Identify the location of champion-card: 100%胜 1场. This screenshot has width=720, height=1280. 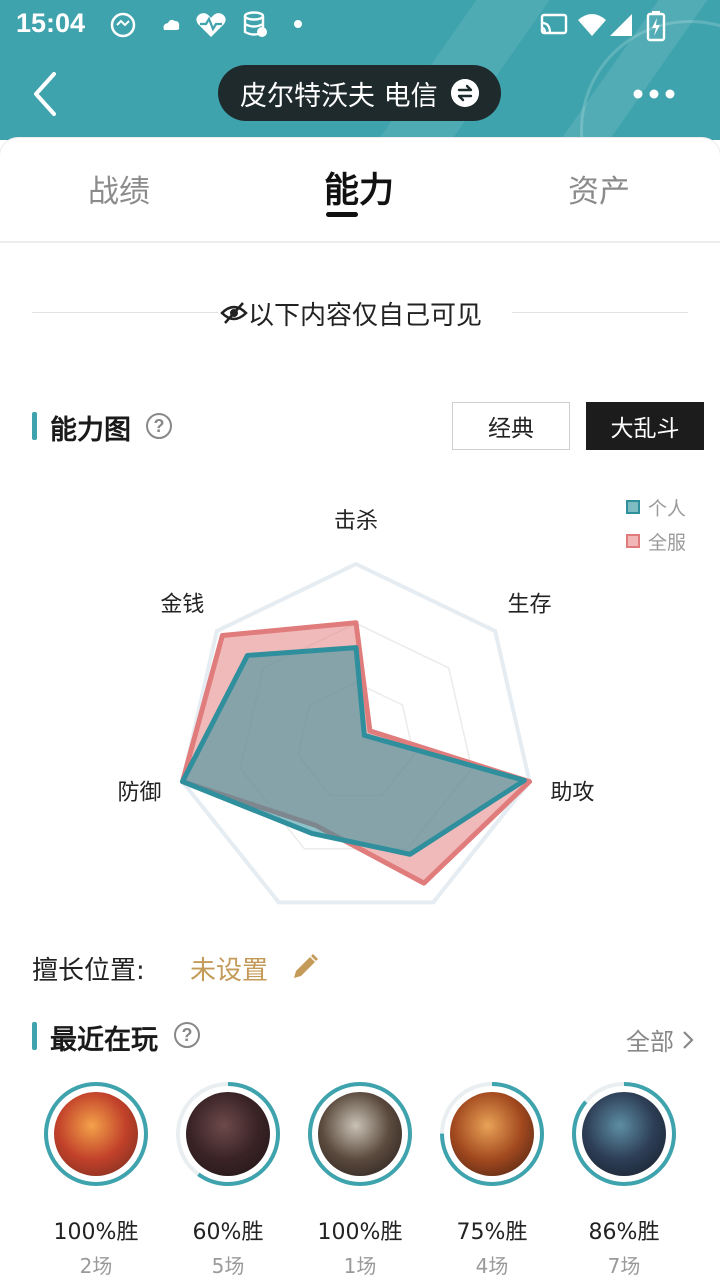
(360, 1179).